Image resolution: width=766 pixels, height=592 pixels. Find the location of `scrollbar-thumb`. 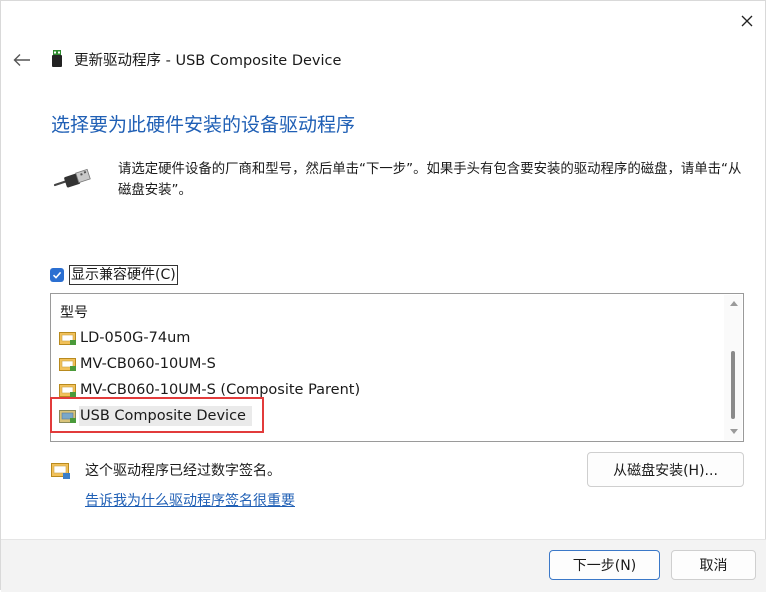

scrollbar-thumb is located at coordinates (733, 385).